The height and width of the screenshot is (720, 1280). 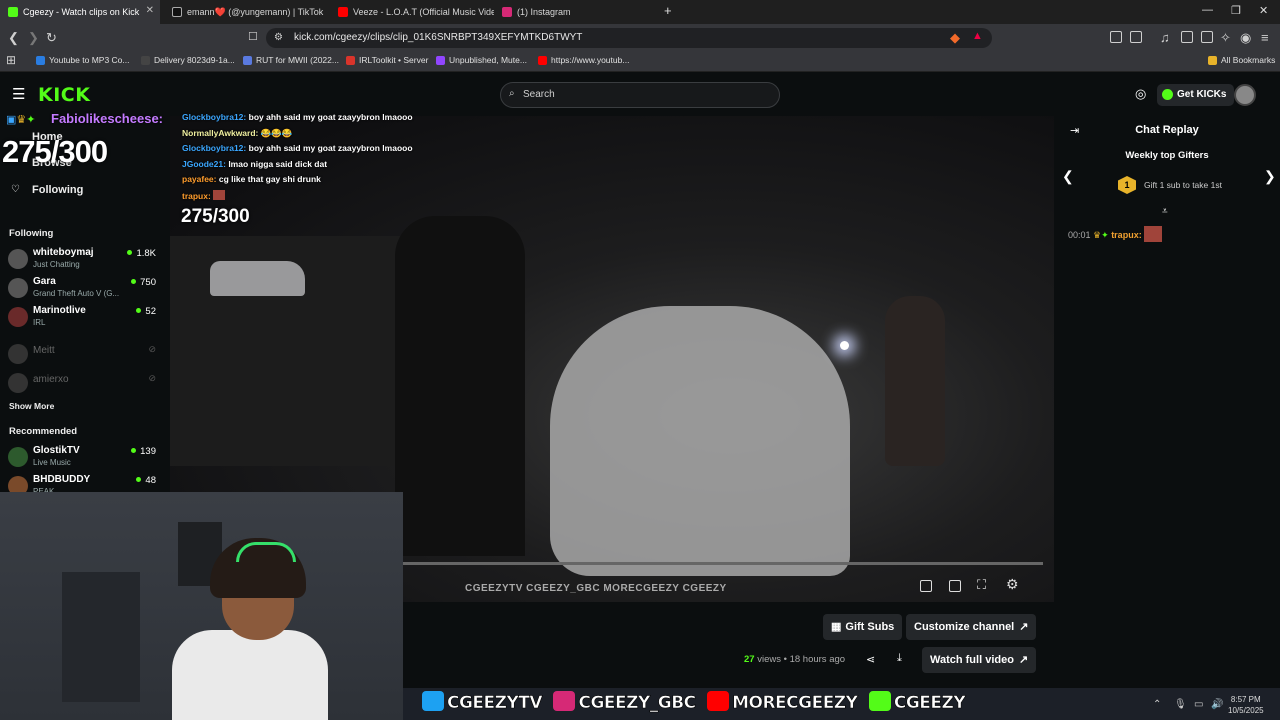 I want to click on clip-meta: 27 views • 18 hours ago, so click(x=795, y=659).